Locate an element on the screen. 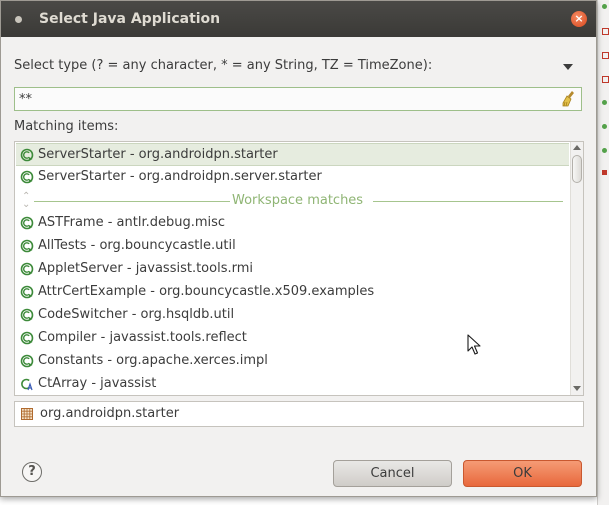 Image resolution: width=609 pixels, height=505 pixels. package-field: org.androidpn.starter is located at coordinates (299, 414).